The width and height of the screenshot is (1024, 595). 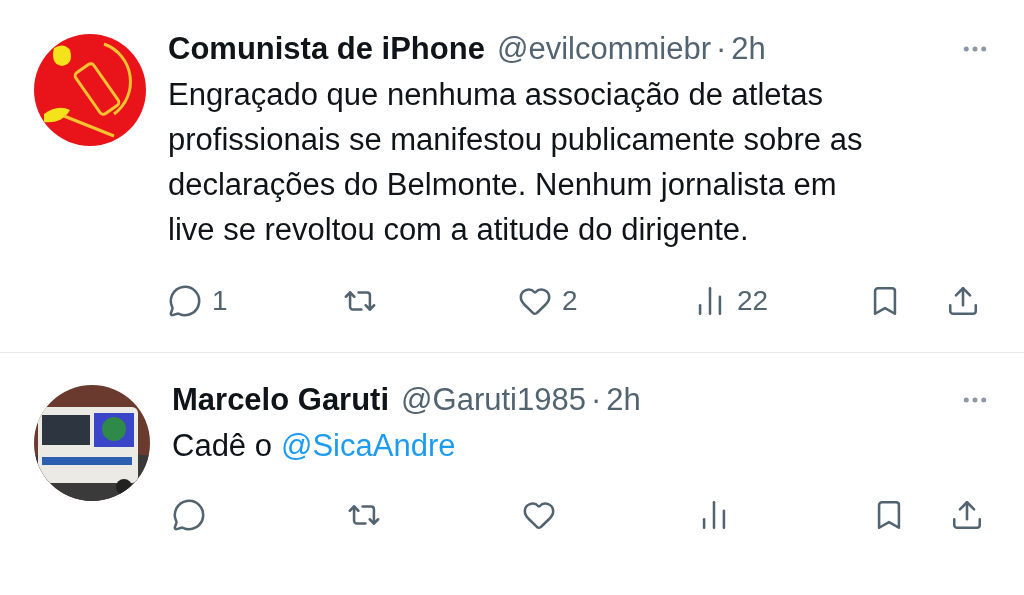 I want to click on action-count: 22, so click(x=753, y=301).